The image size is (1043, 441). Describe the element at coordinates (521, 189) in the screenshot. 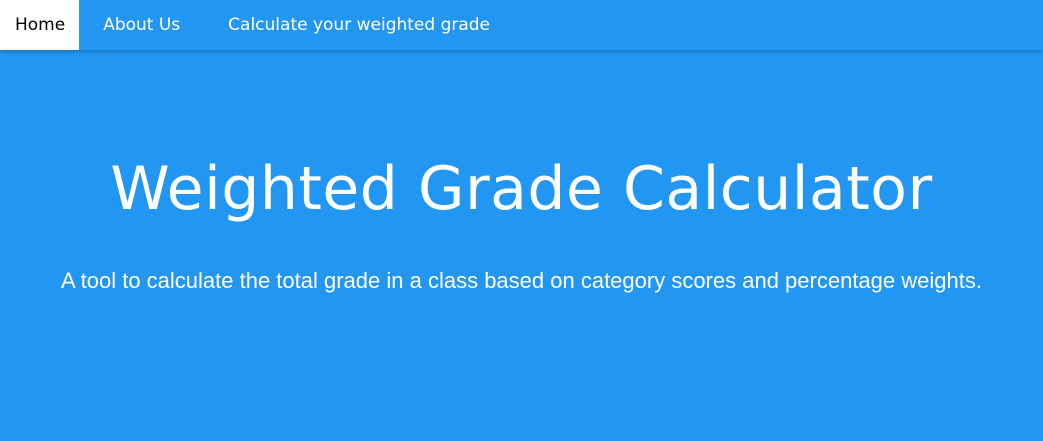

I see `page-title: Weighted Grade Calculator` at that location.